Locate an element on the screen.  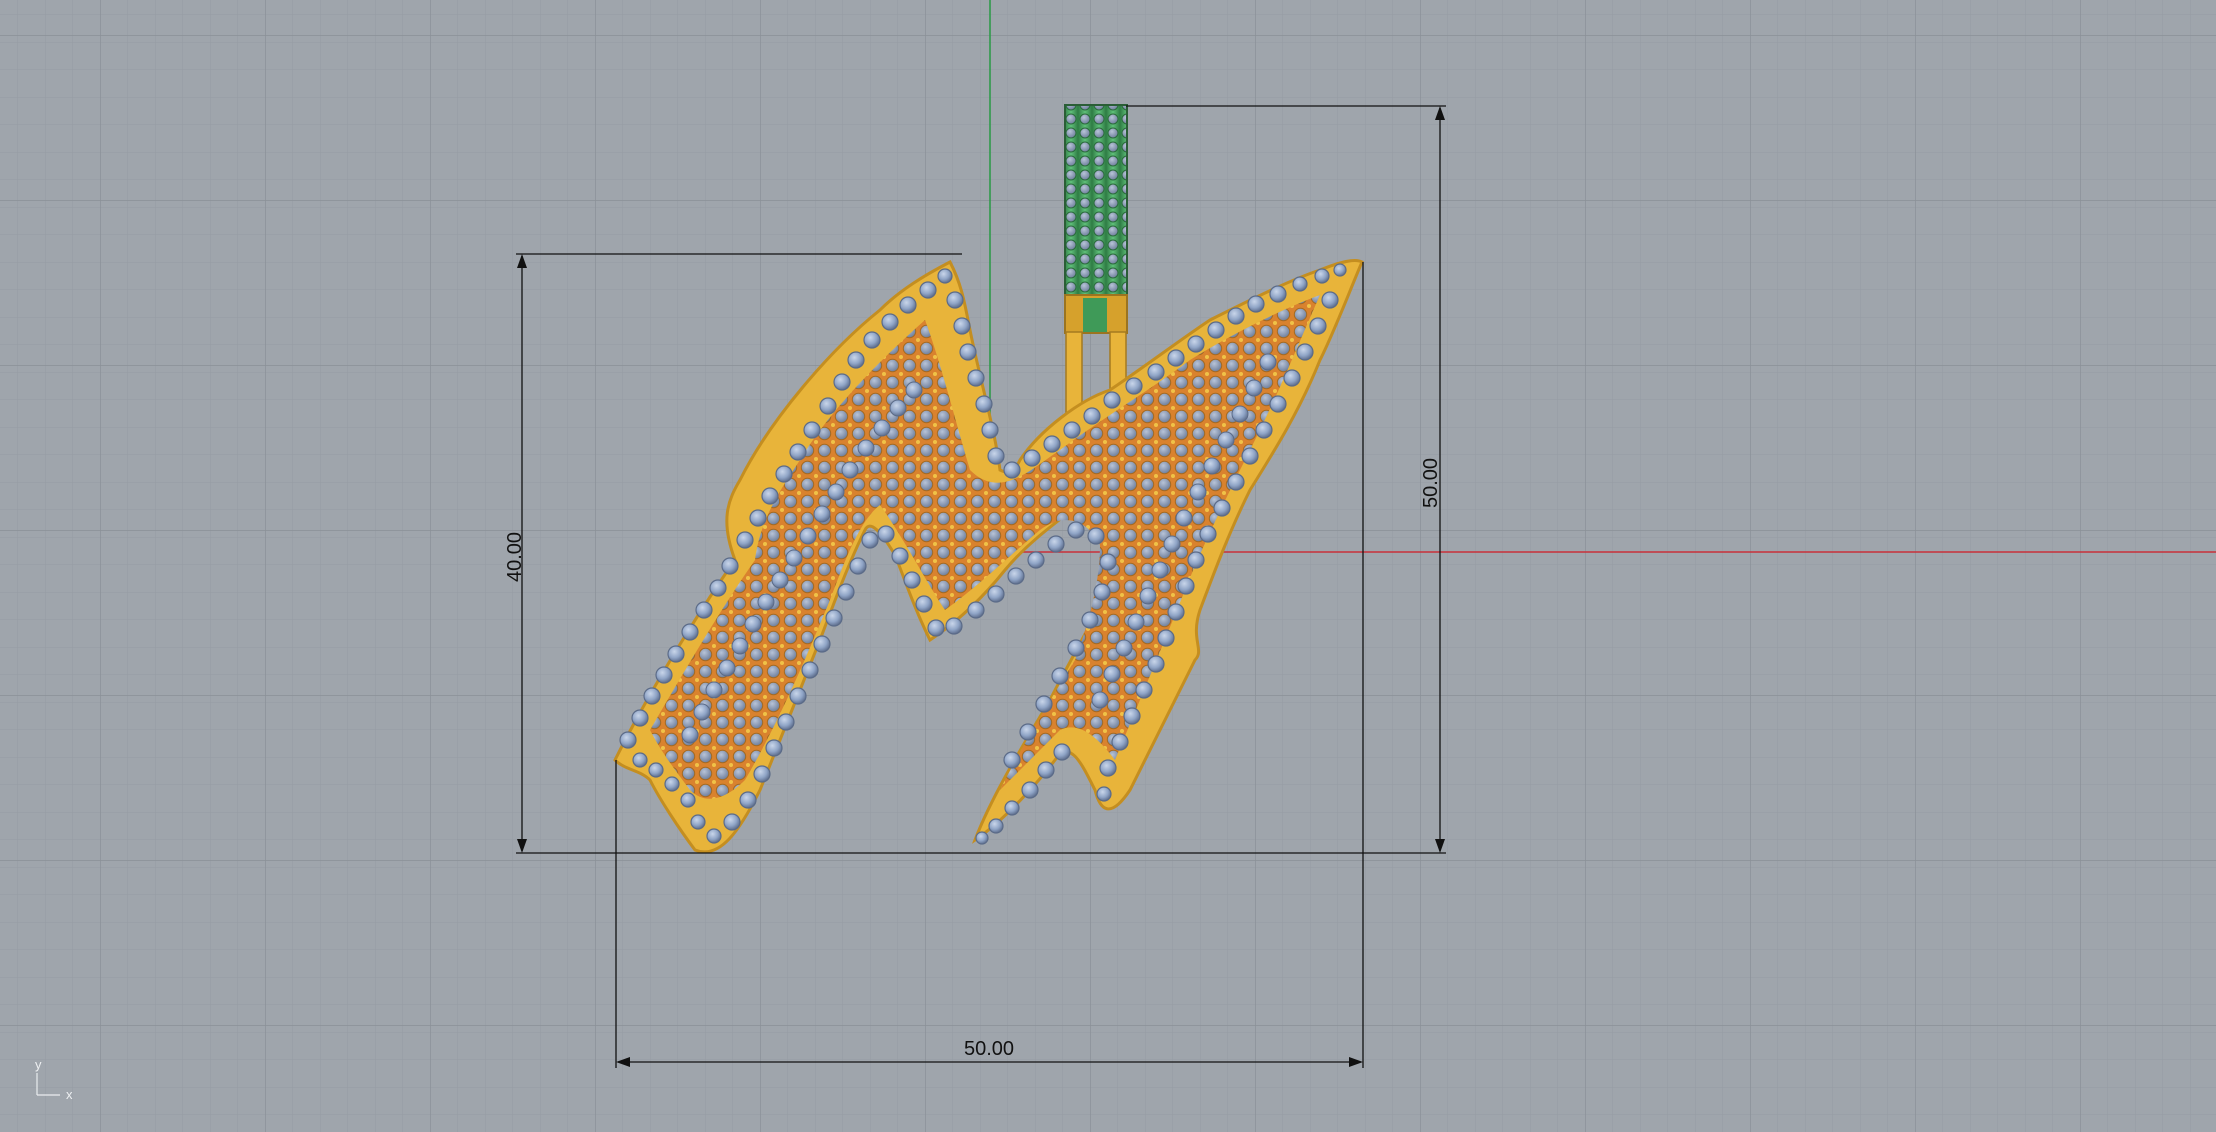
dim-right-height-label: 50.00 is located at coordinates (1431, 483).